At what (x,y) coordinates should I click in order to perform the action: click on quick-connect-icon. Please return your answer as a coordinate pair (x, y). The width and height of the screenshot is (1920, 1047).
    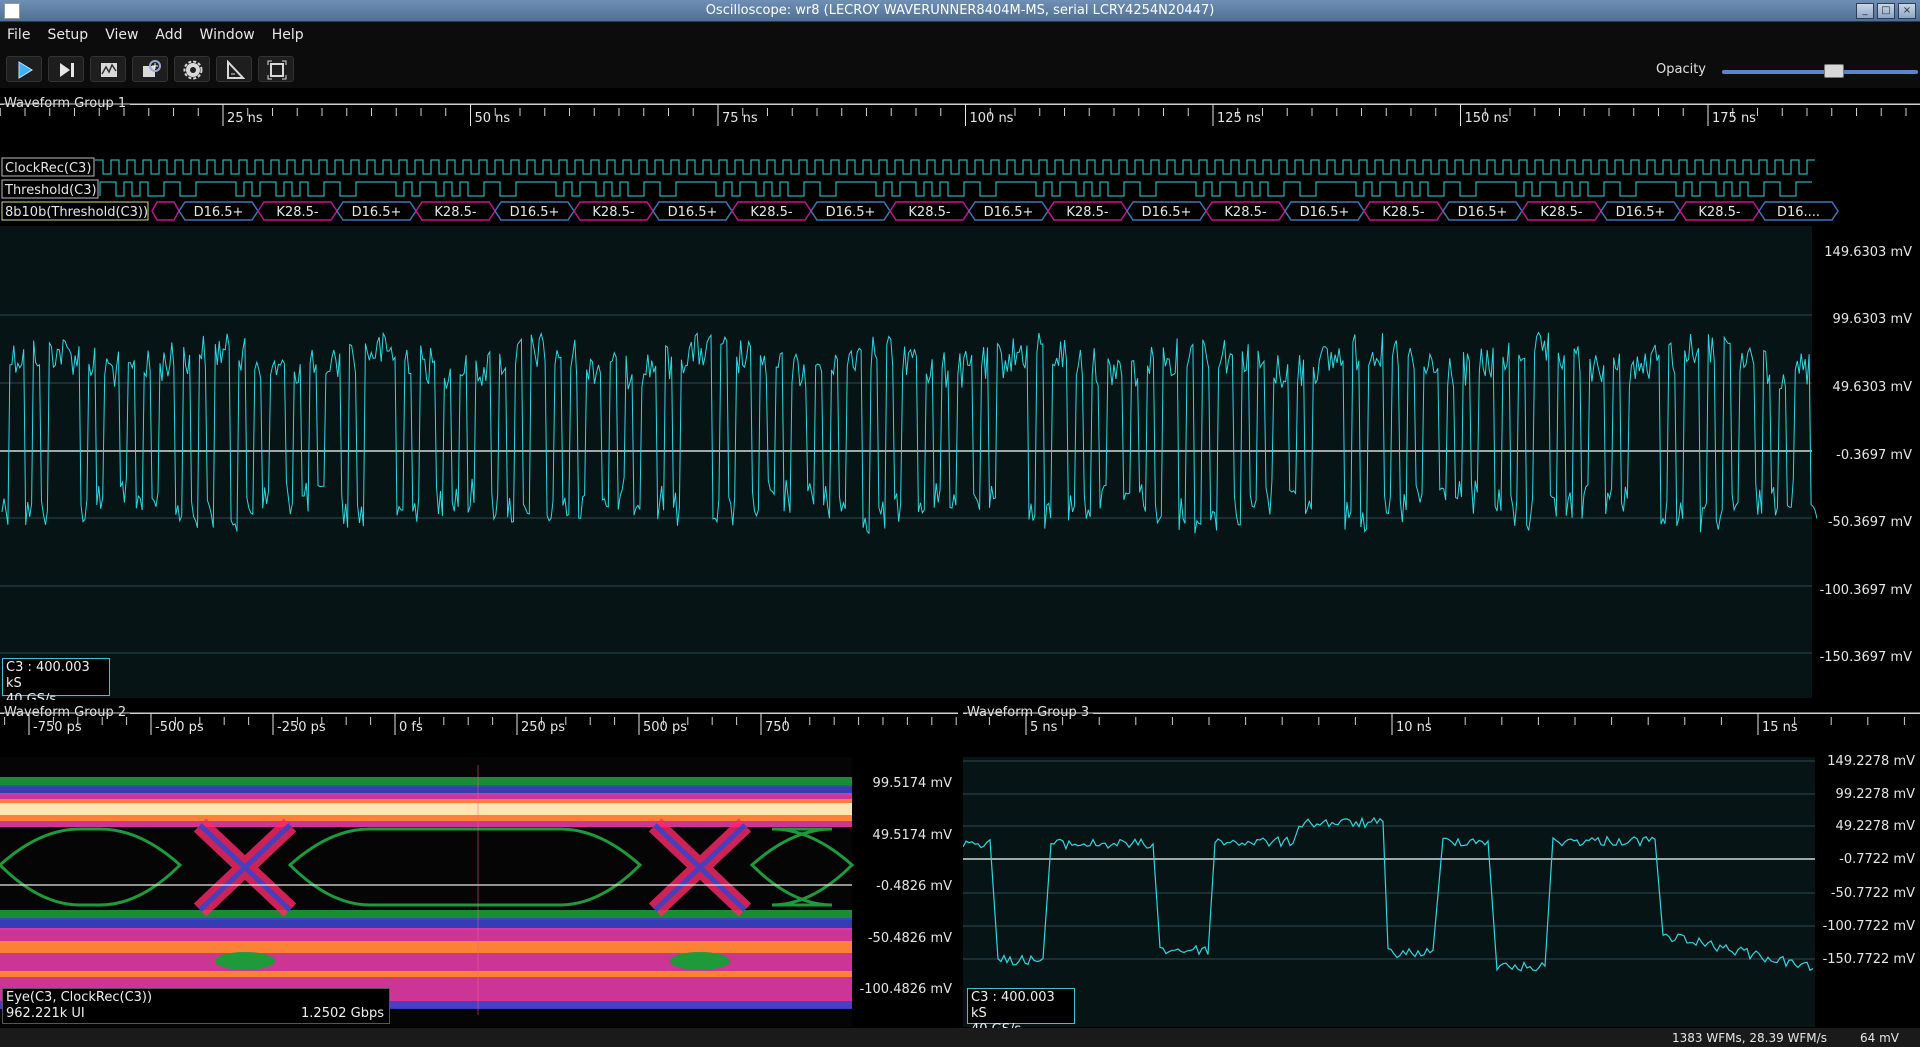
    Looking at the image, I should click on (152, 68).